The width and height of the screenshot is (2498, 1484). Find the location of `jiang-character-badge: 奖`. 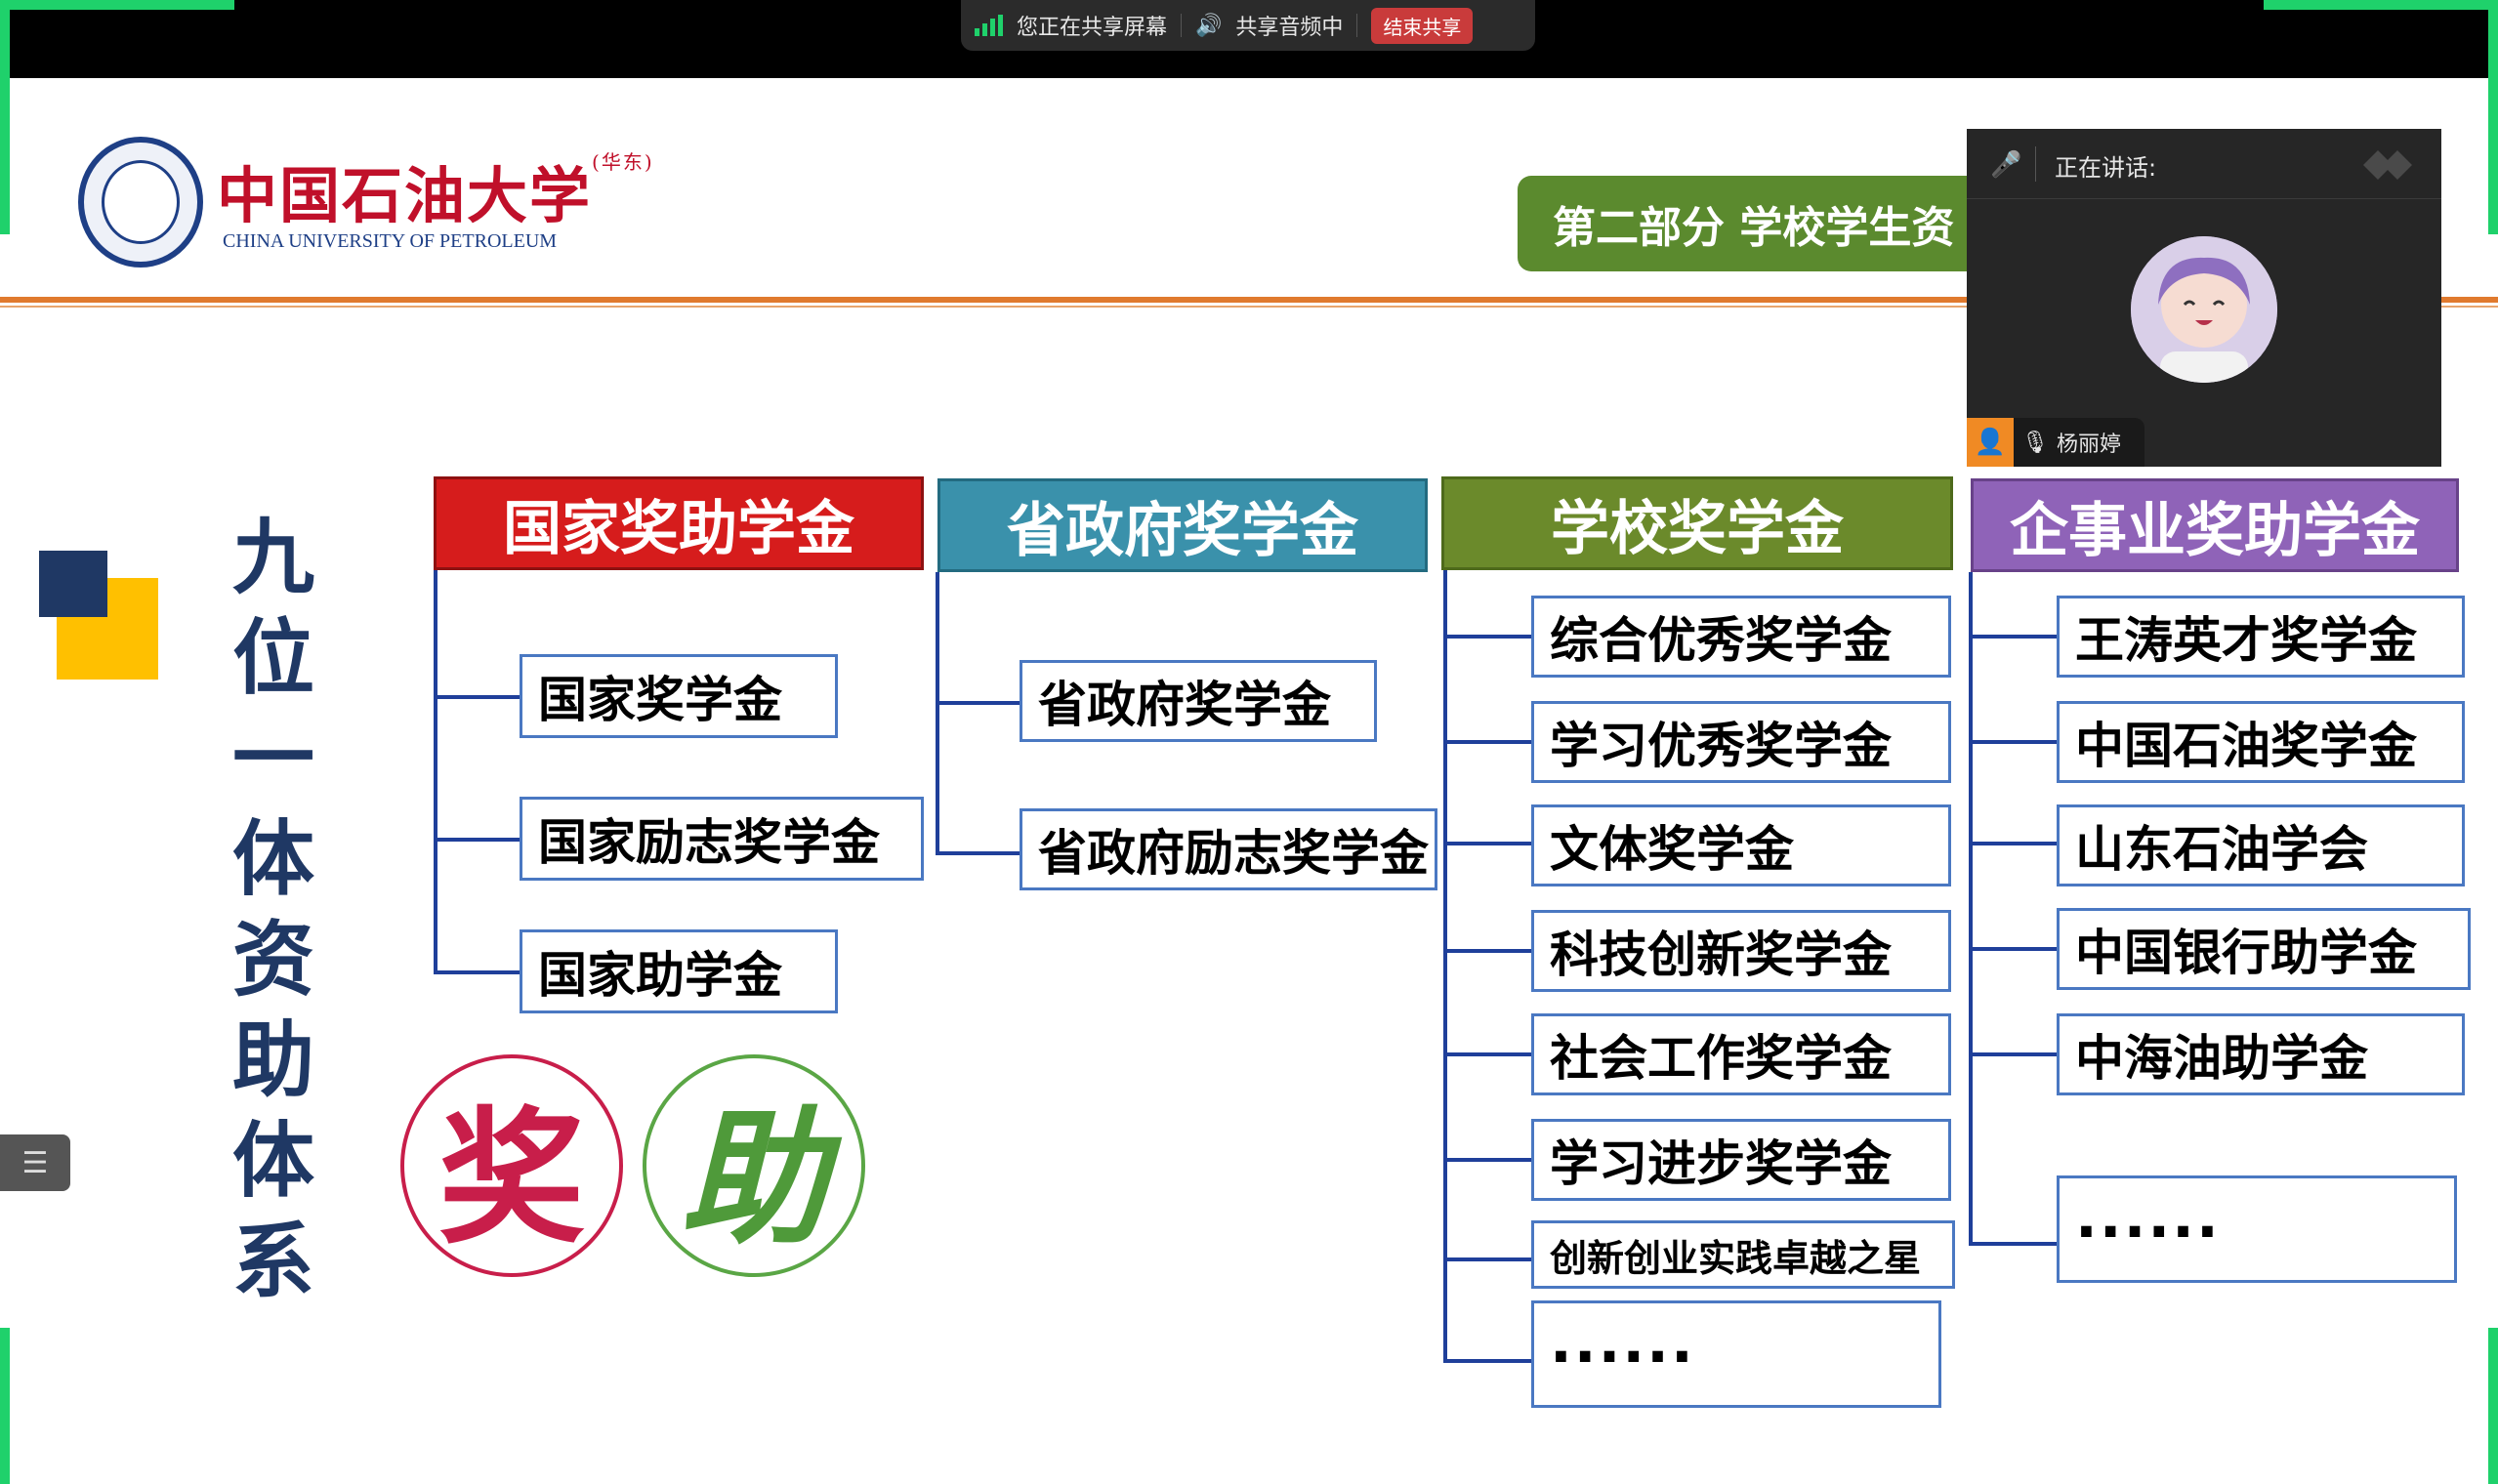

jiang-character-badge: 奖 is located at coordinates (511, 1166).